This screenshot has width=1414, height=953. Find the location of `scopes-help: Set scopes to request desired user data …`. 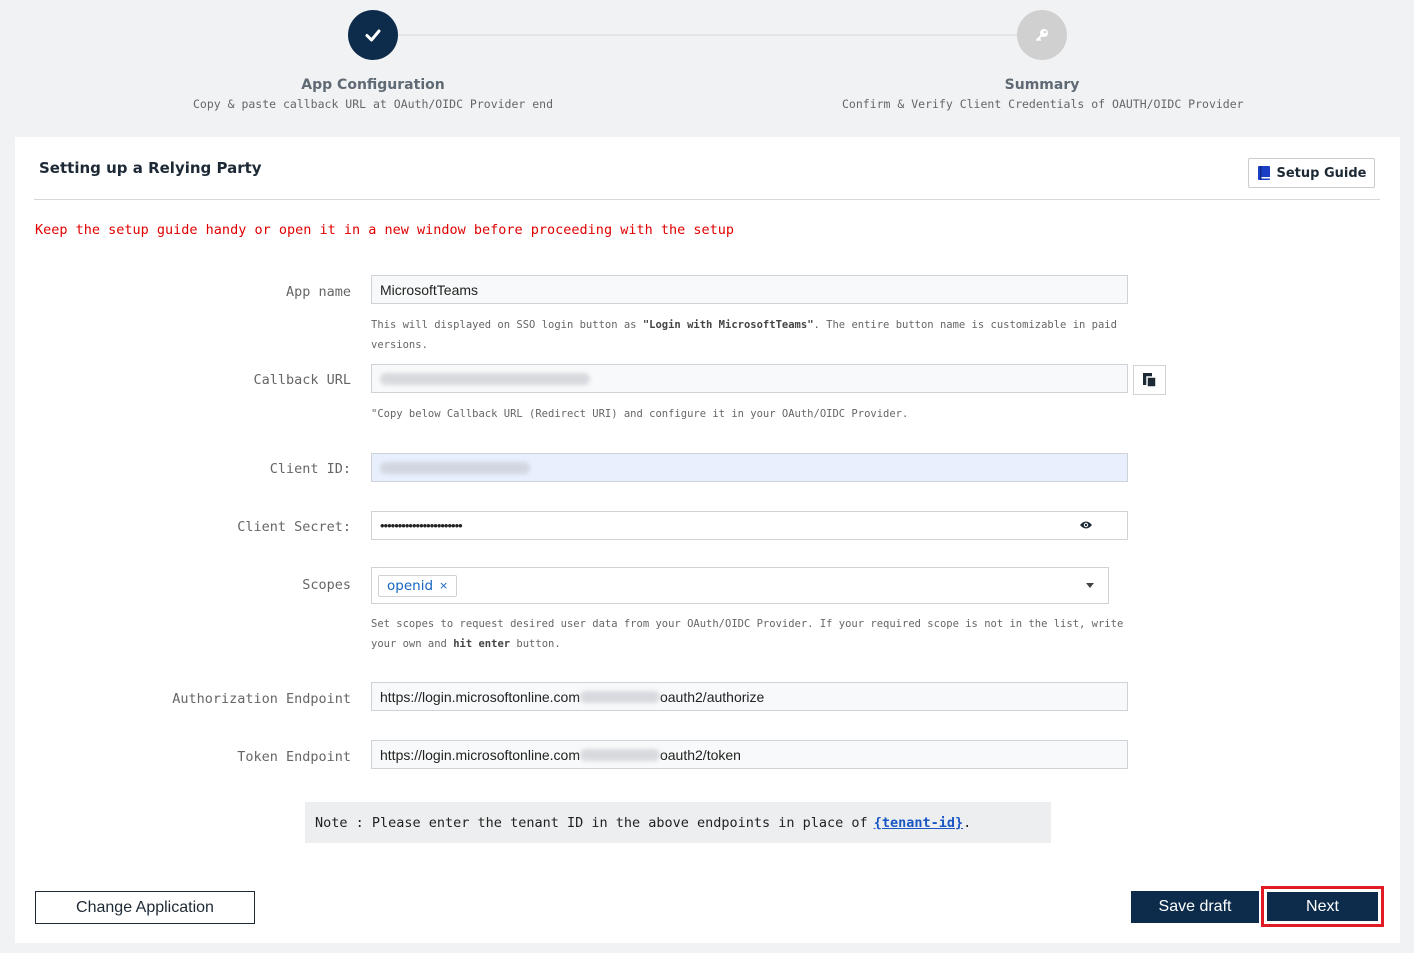

scopes-help: Set scopes to request desired user data … is located at coordinates (747, 634).